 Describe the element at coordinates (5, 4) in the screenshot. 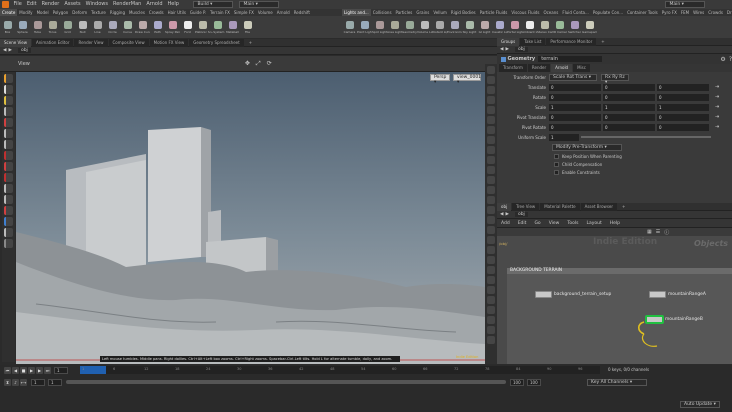

I see `houdini-logo-icon` at that location.